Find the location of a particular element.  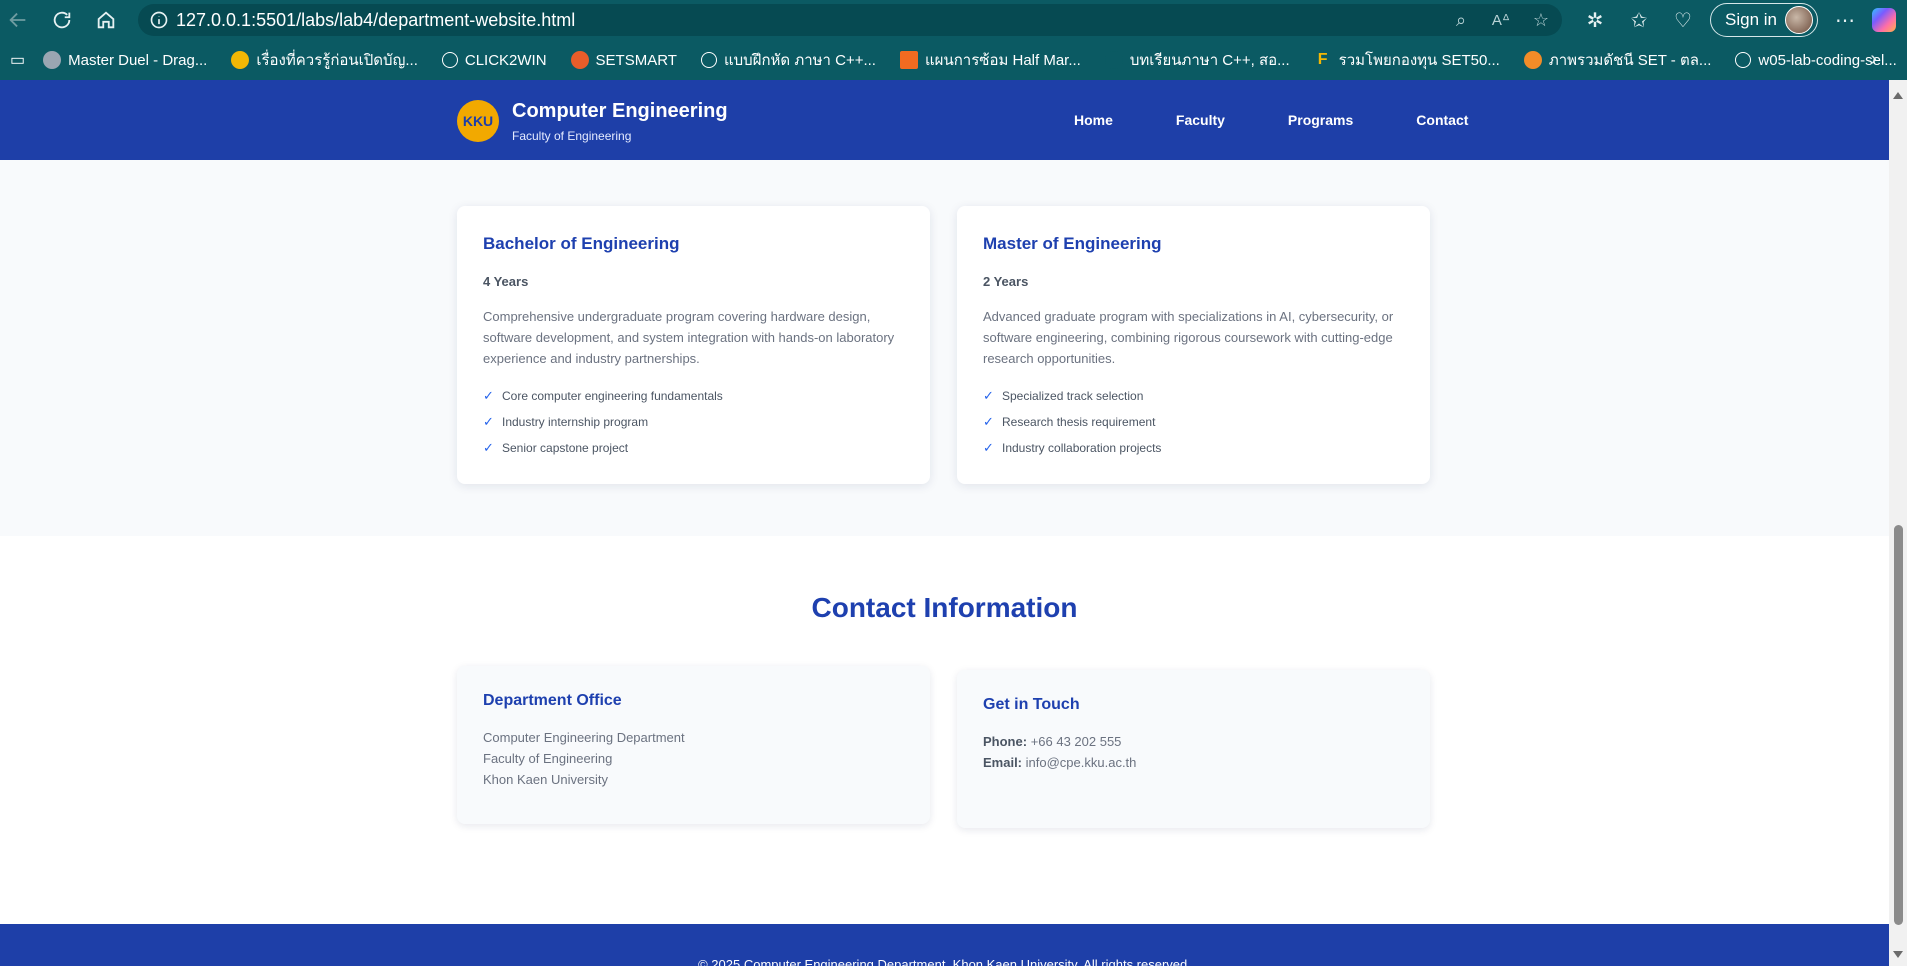

copilot-icon is located at coordinates (1883, 20).